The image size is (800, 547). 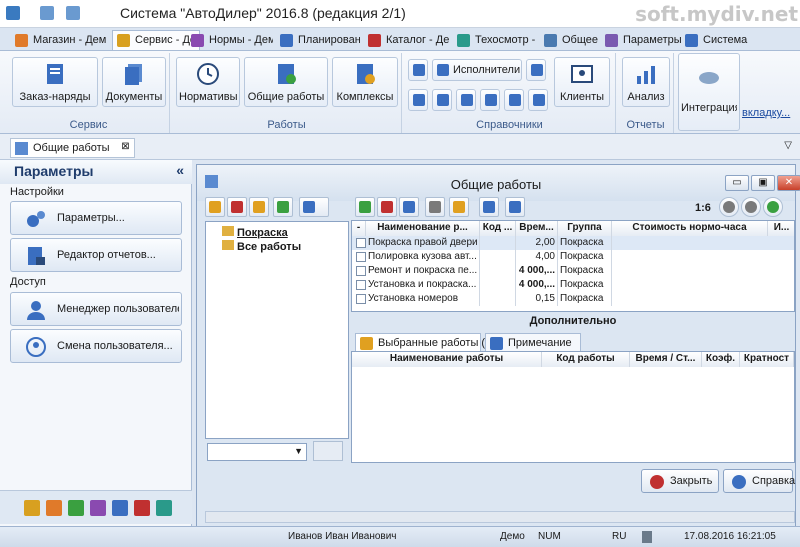 I want to click on left-panel-title: Параметры «, so click(x=96, y=172).